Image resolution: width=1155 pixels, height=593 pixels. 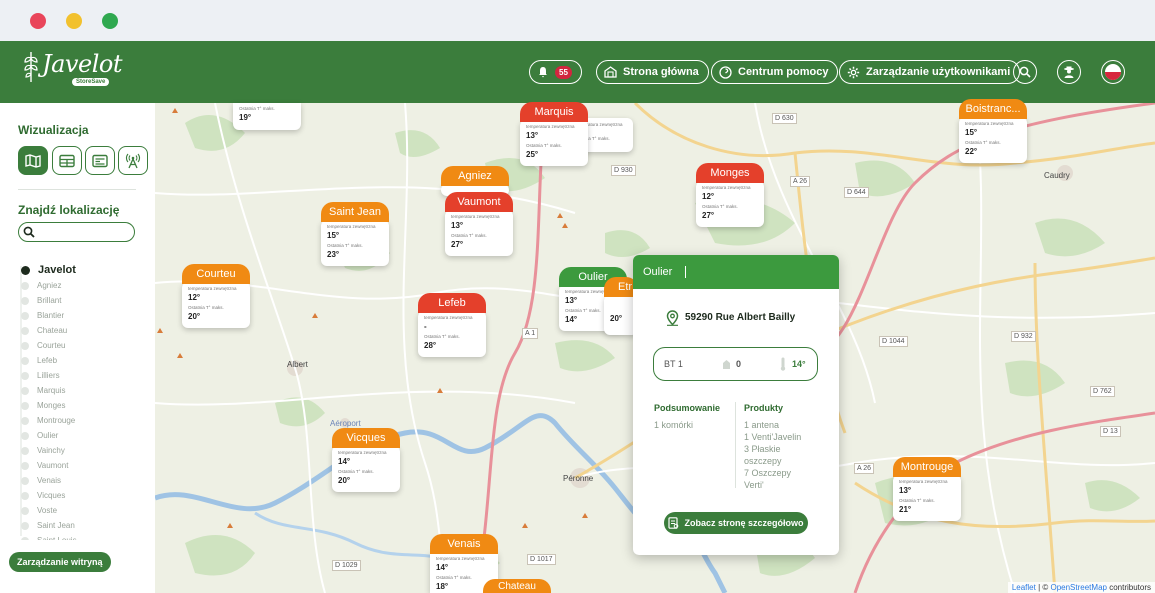 What do you see at coordinates (83, 465) in the screenshot?
I see `location-list-item: Vaumont` at bounding box center [83, 465].